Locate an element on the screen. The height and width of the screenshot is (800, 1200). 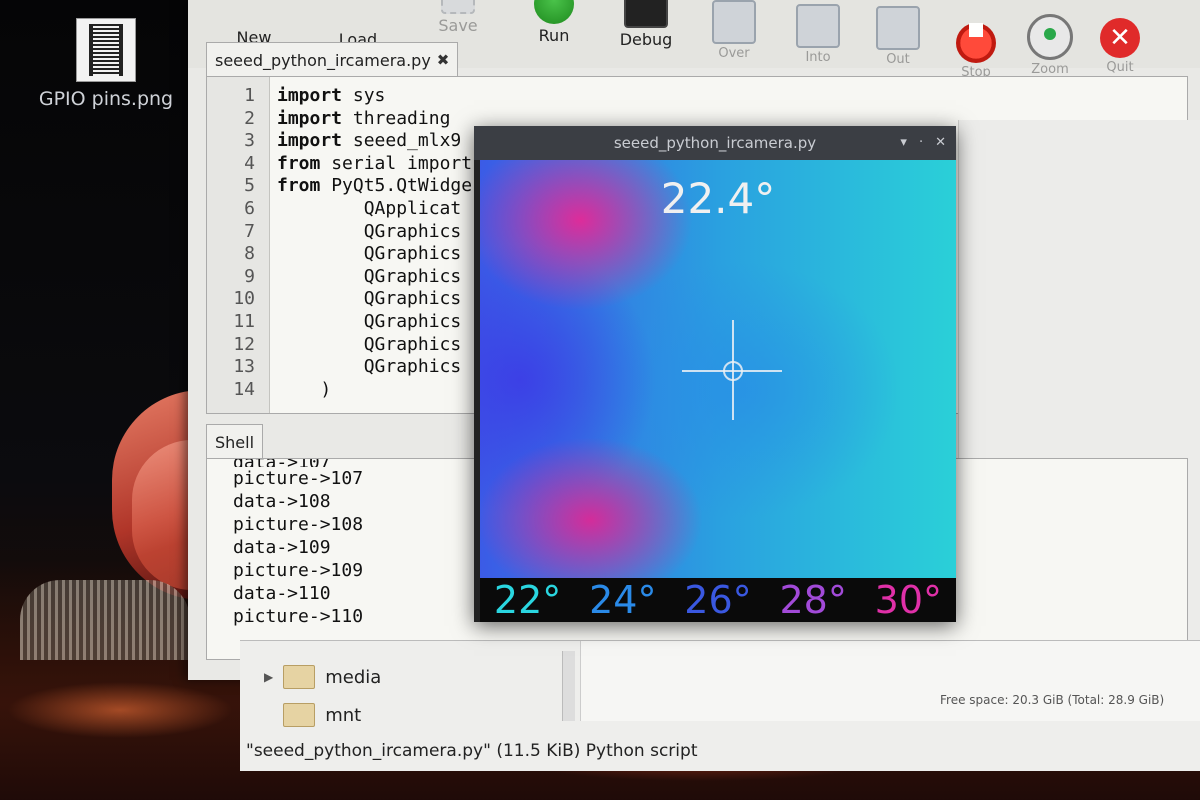
zoom-button: Zoom is located at coordinates (1050, 45).